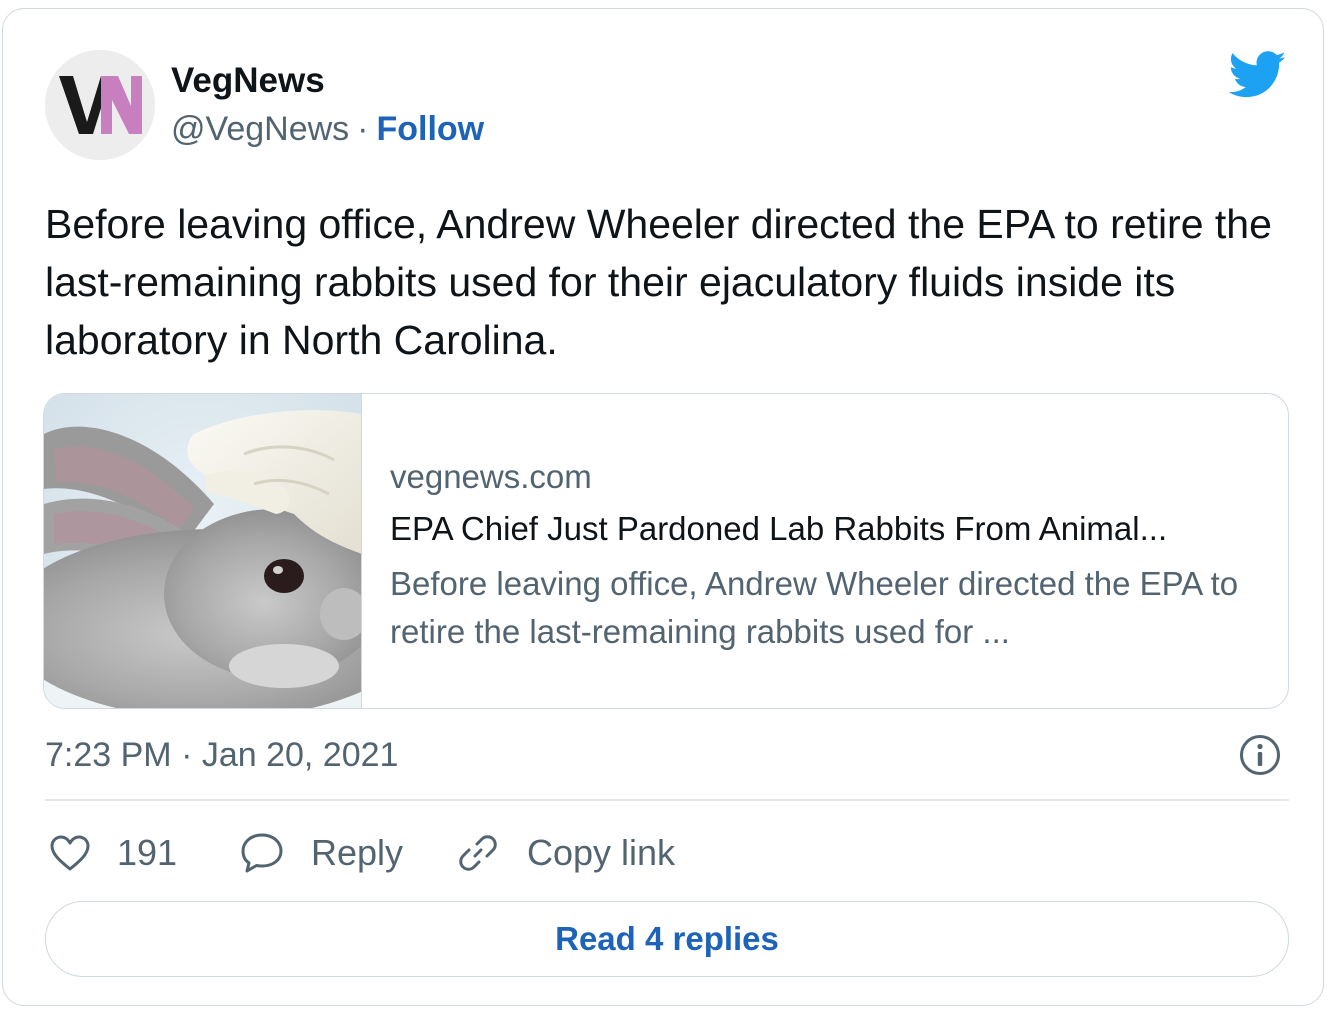  I want to click on author-avatar, so click(100, 105).